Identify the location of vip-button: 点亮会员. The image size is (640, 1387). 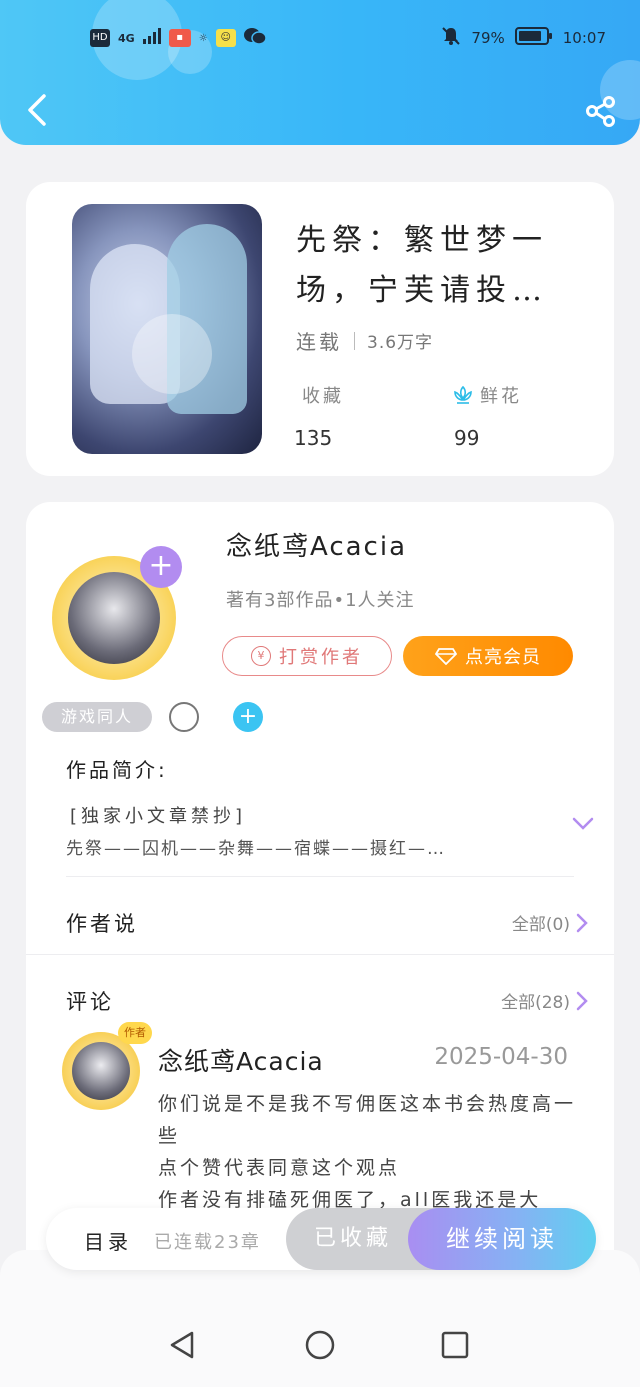
(488, 656).